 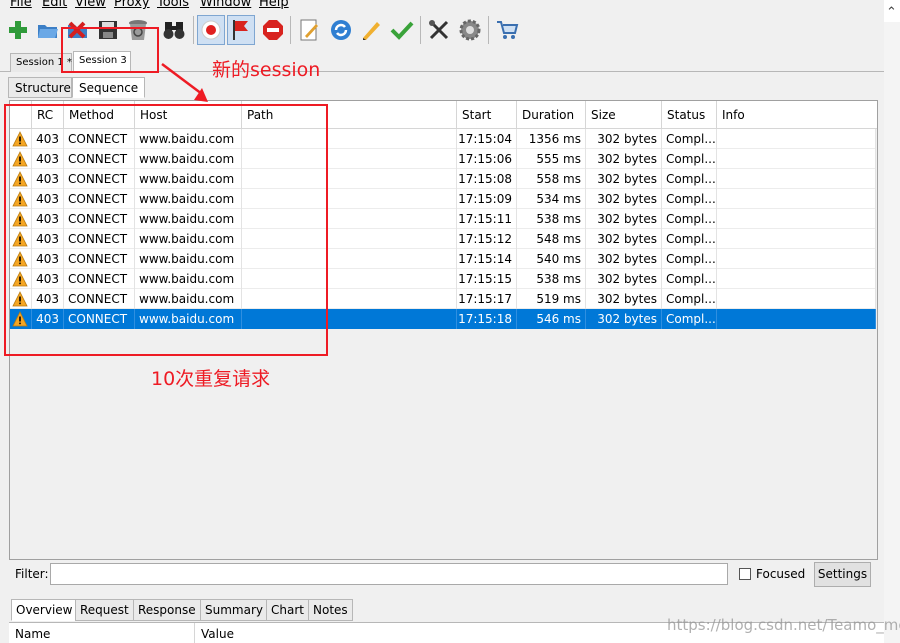 What do you see at coordinates (487, 319) in the screenshot?
I see `cell-start: 17:15:18` at bounding box center [487, 319].